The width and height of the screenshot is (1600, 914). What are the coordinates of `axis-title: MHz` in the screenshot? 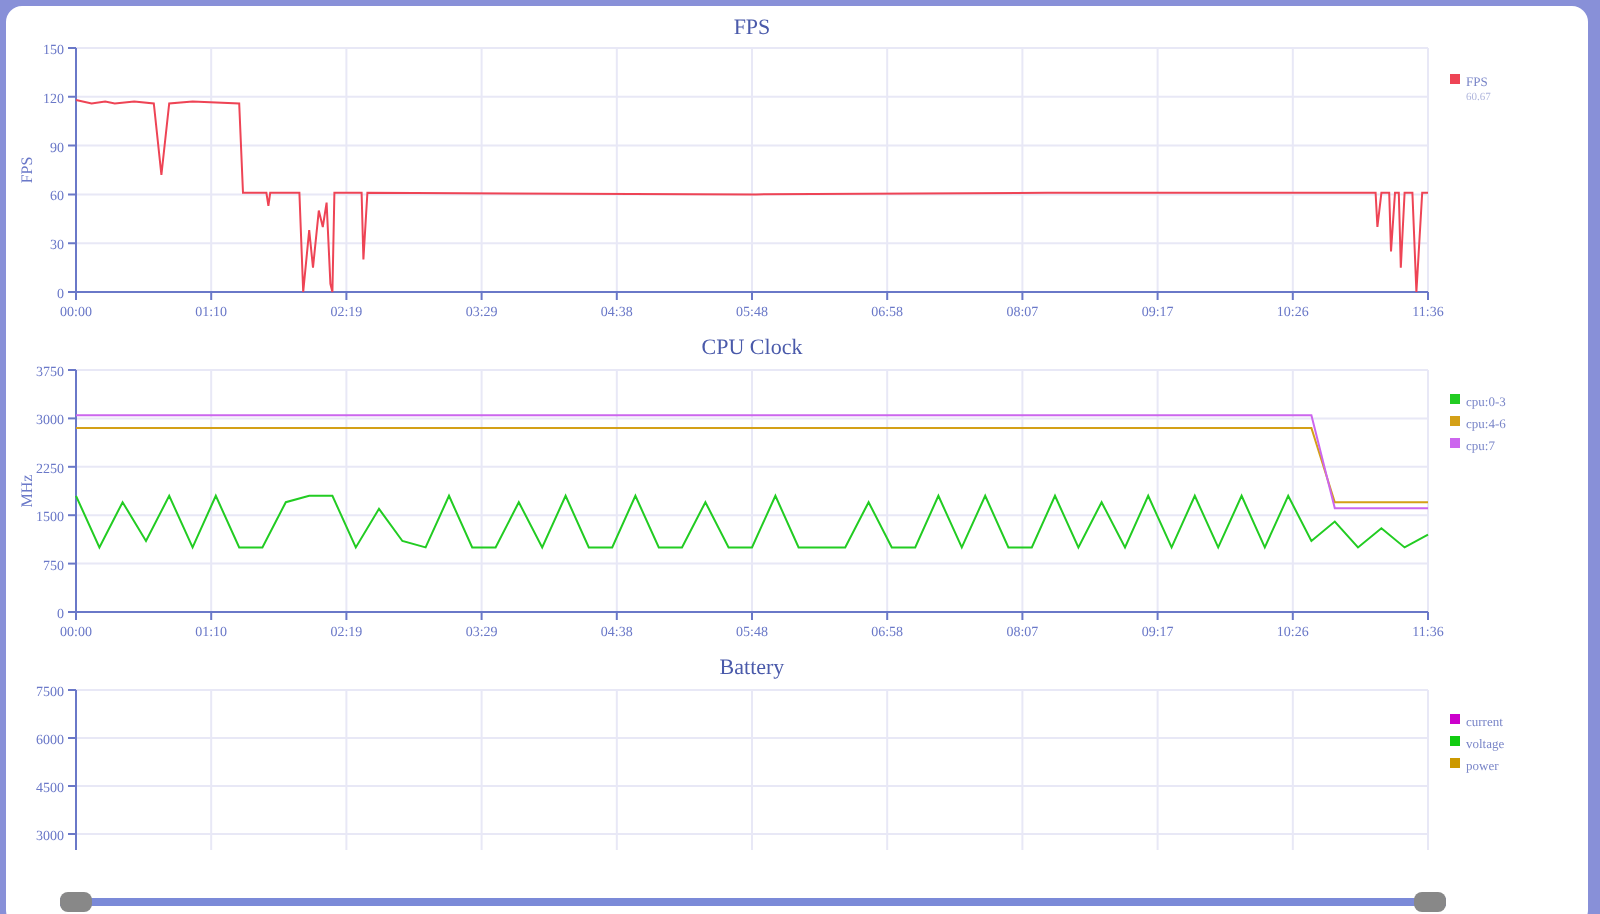 It's located at (27, 491).